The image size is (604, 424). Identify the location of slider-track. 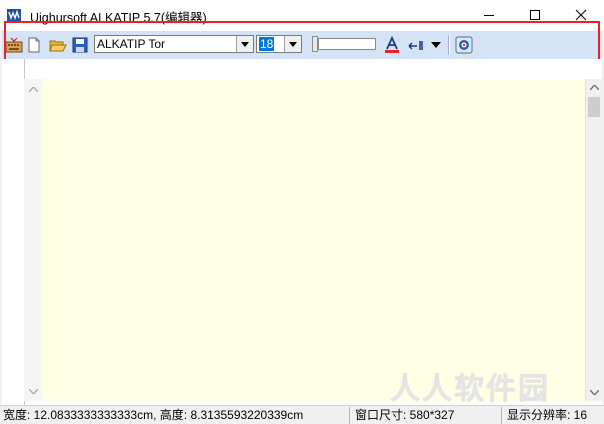
(347, 44).